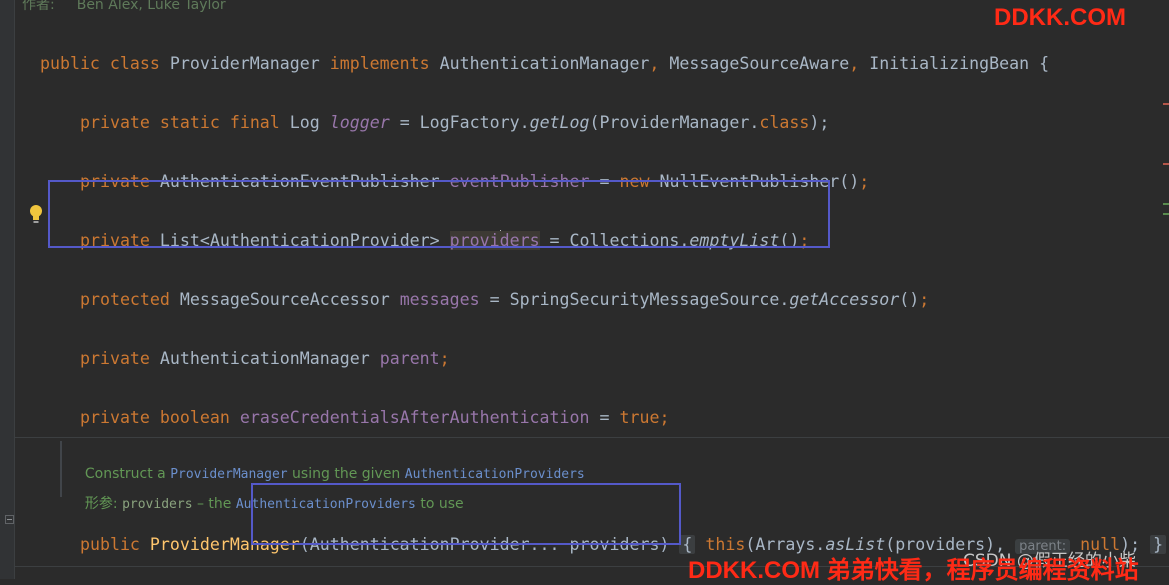 This screenshot has height=585, width=1169. What do you see at coordinates (784, 122) in the screenshot?
I see `keyword-class: class` at bounding box center [784, 122].